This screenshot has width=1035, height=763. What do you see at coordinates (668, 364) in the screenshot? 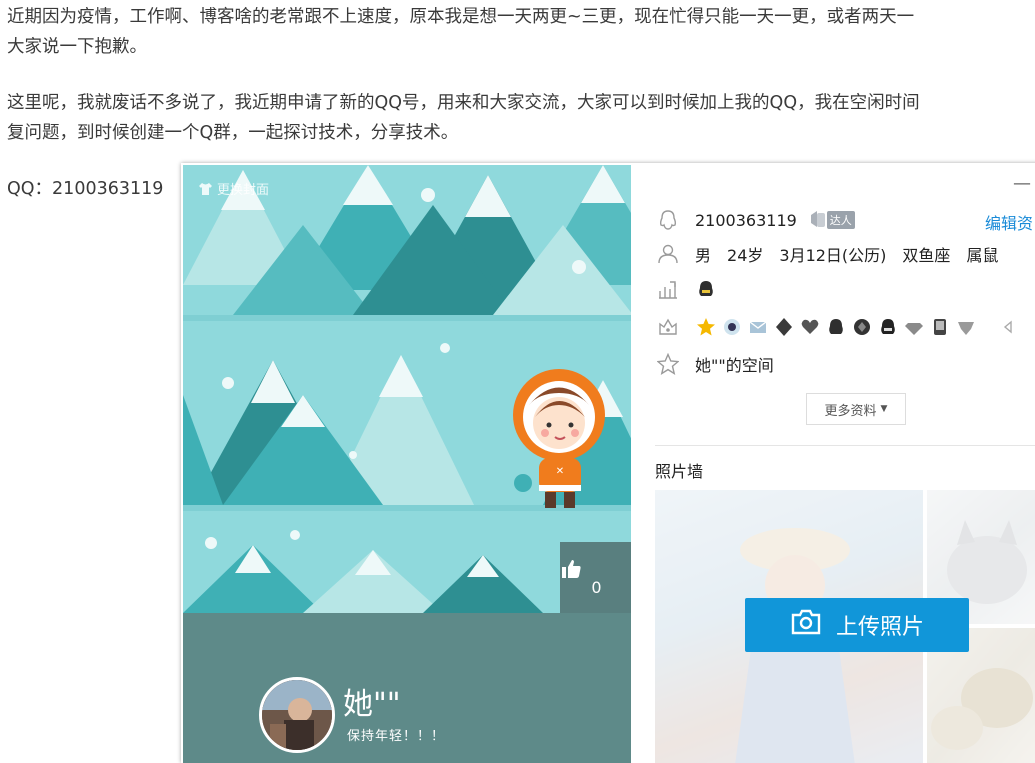
I see `star-outline-icon` at bounding box center [668, 364].